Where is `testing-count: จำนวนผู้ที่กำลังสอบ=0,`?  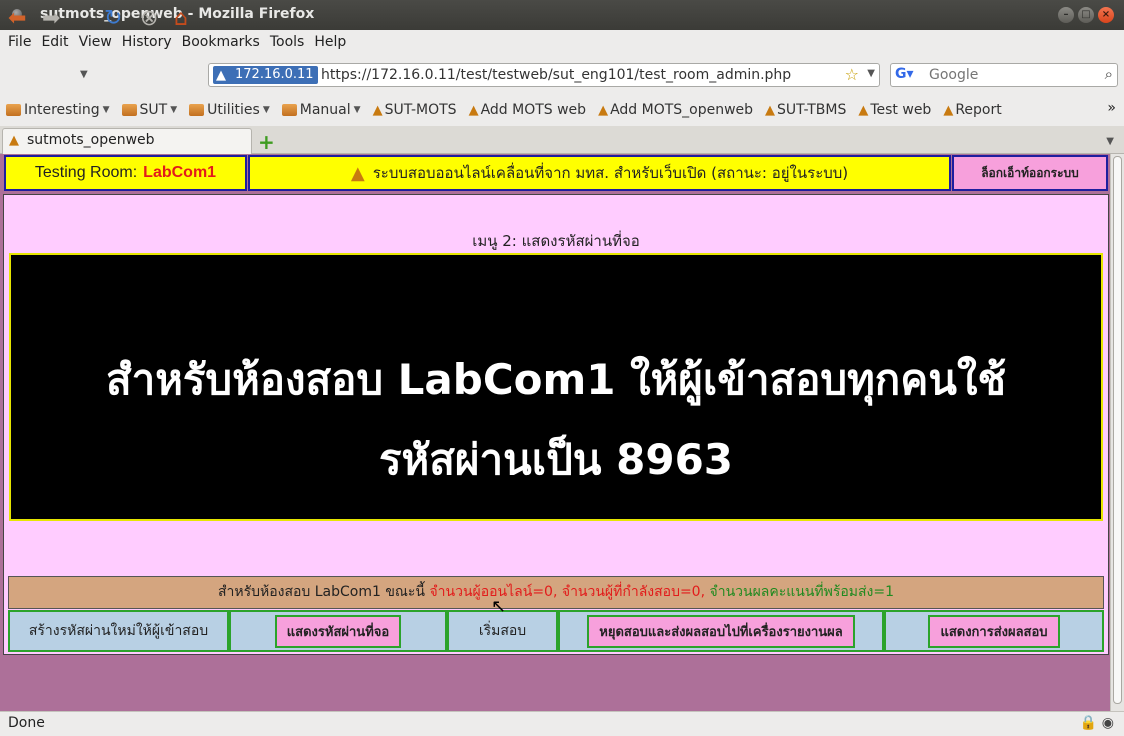
testing-count: จำนวนผู้ที่กำลังสอบ=0, is located at coordinates (633, 592).